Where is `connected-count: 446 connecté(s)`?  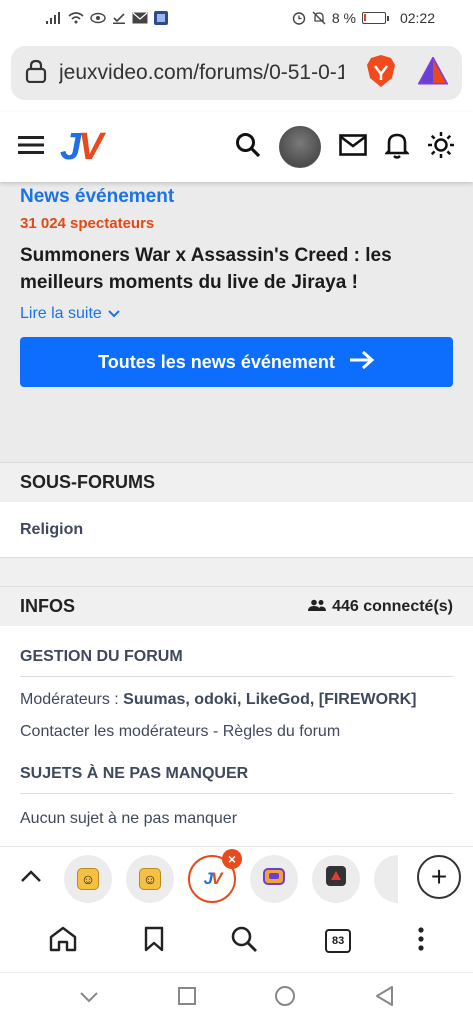 connected-count: 446 connecté(s) is located at coordinates (380, 607).